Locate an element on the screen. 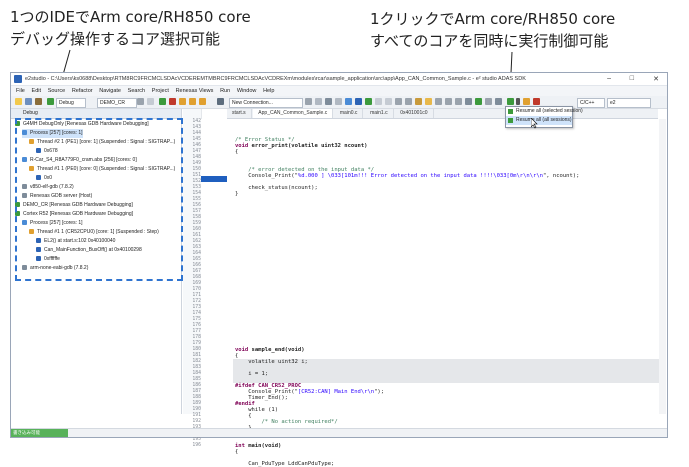 This screenshot has height=467, width=689. menu-file: File is located at coordinates (20, 91).